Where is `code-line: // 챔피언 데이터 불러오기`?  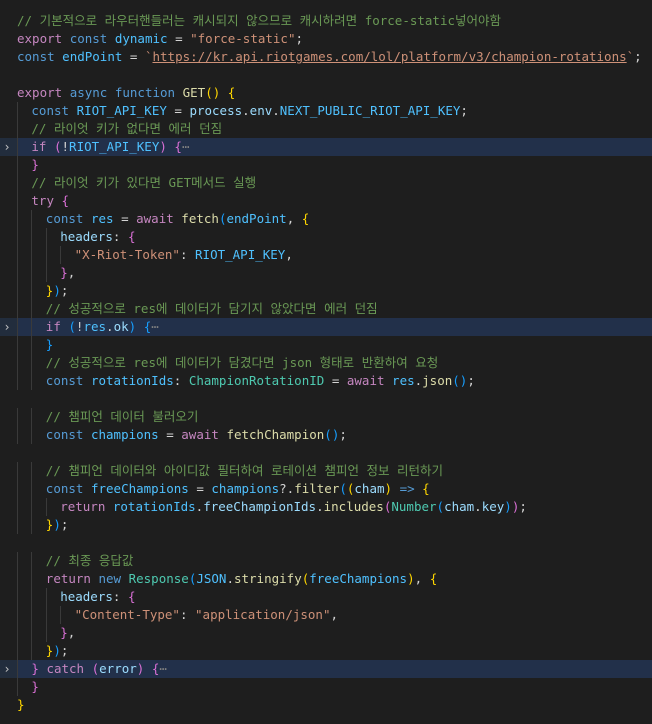 code-line: // 챔피언 데이터 불러오기 is located at coordinates (326, 417).